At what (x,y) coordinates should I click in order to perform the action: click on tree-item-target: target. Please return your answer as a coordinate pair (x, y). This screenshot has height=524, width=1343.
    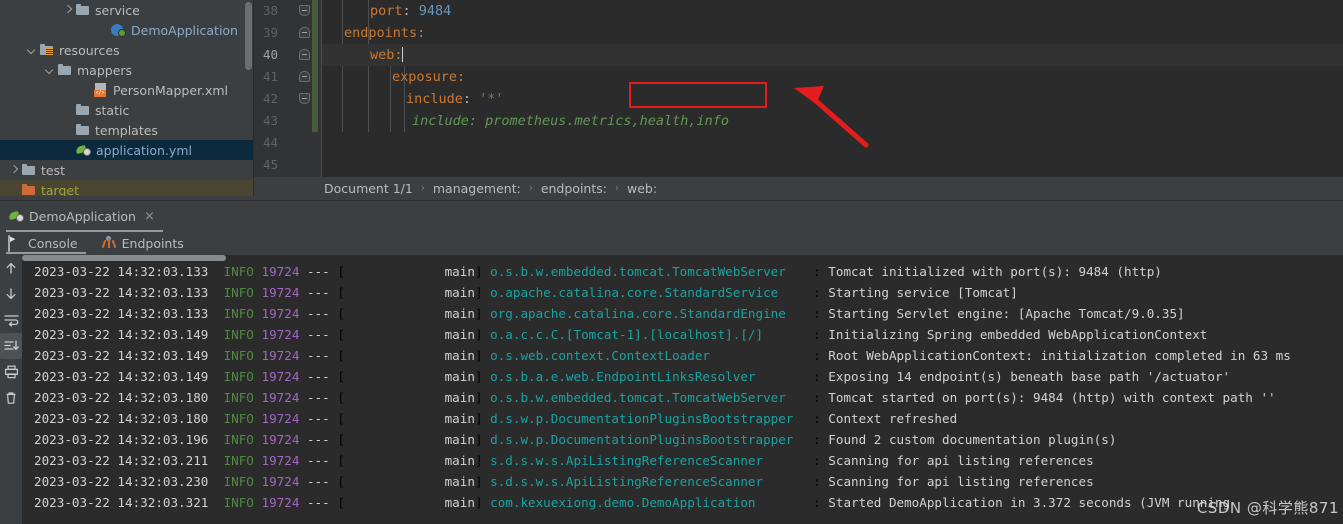
    Looking at the image, I should click on (127, 188).